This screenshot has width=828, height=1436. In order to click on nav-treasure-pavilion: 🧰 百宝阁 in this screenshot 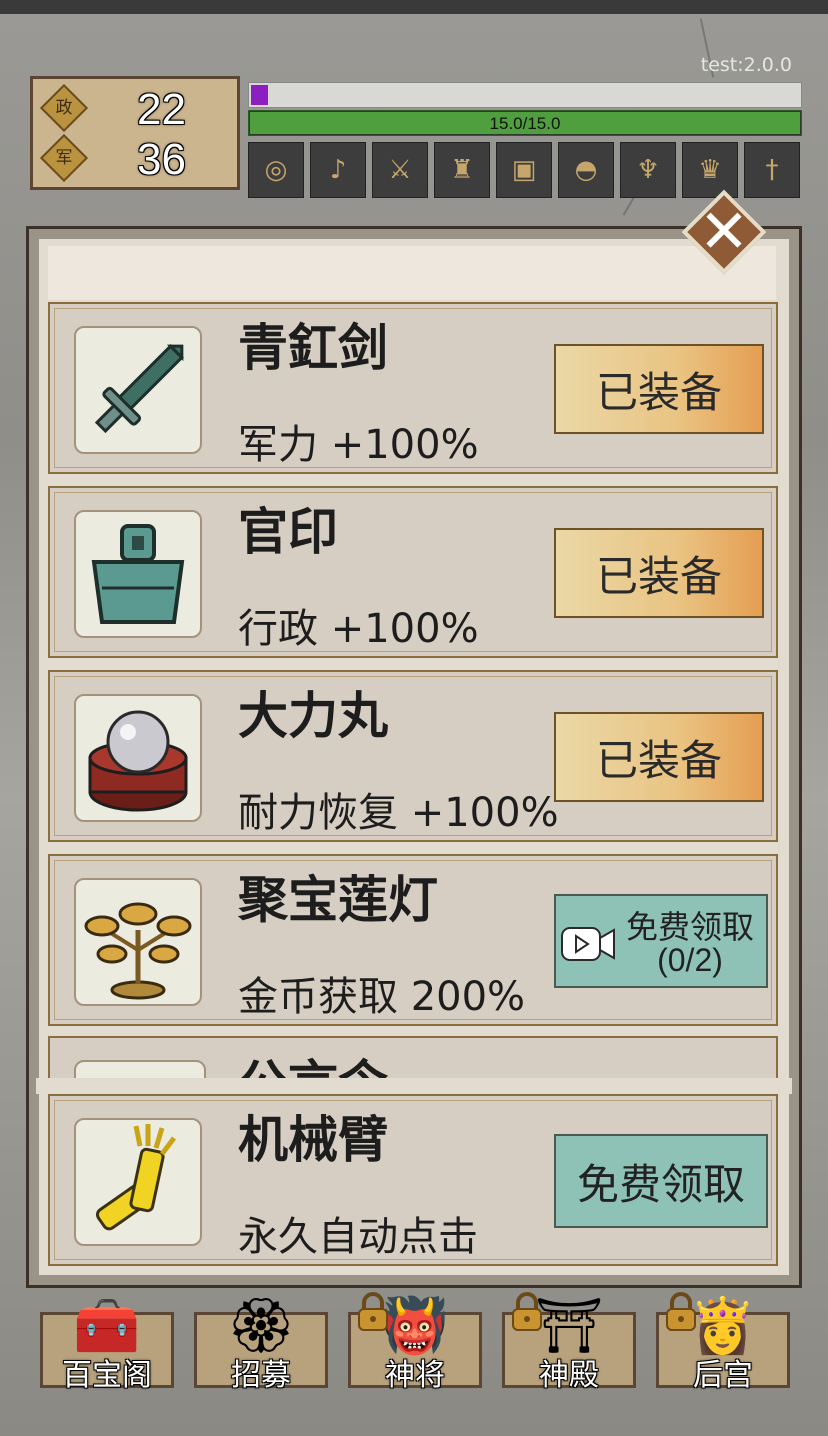, I will do `click(107, 1342)`.